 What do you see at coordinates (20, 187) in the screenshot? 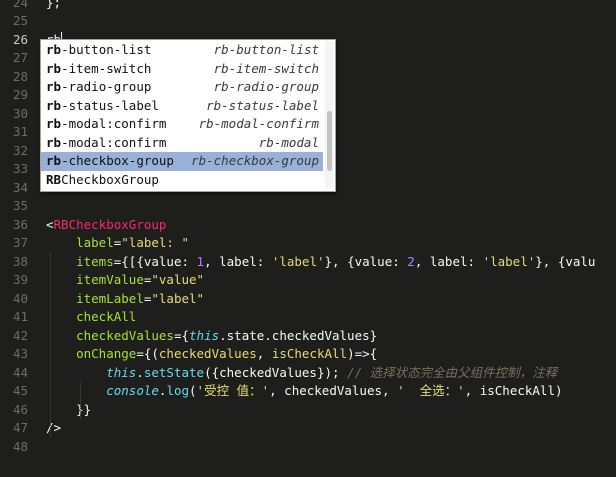
I see `line-number: 34` at bounding box center [20, 187].